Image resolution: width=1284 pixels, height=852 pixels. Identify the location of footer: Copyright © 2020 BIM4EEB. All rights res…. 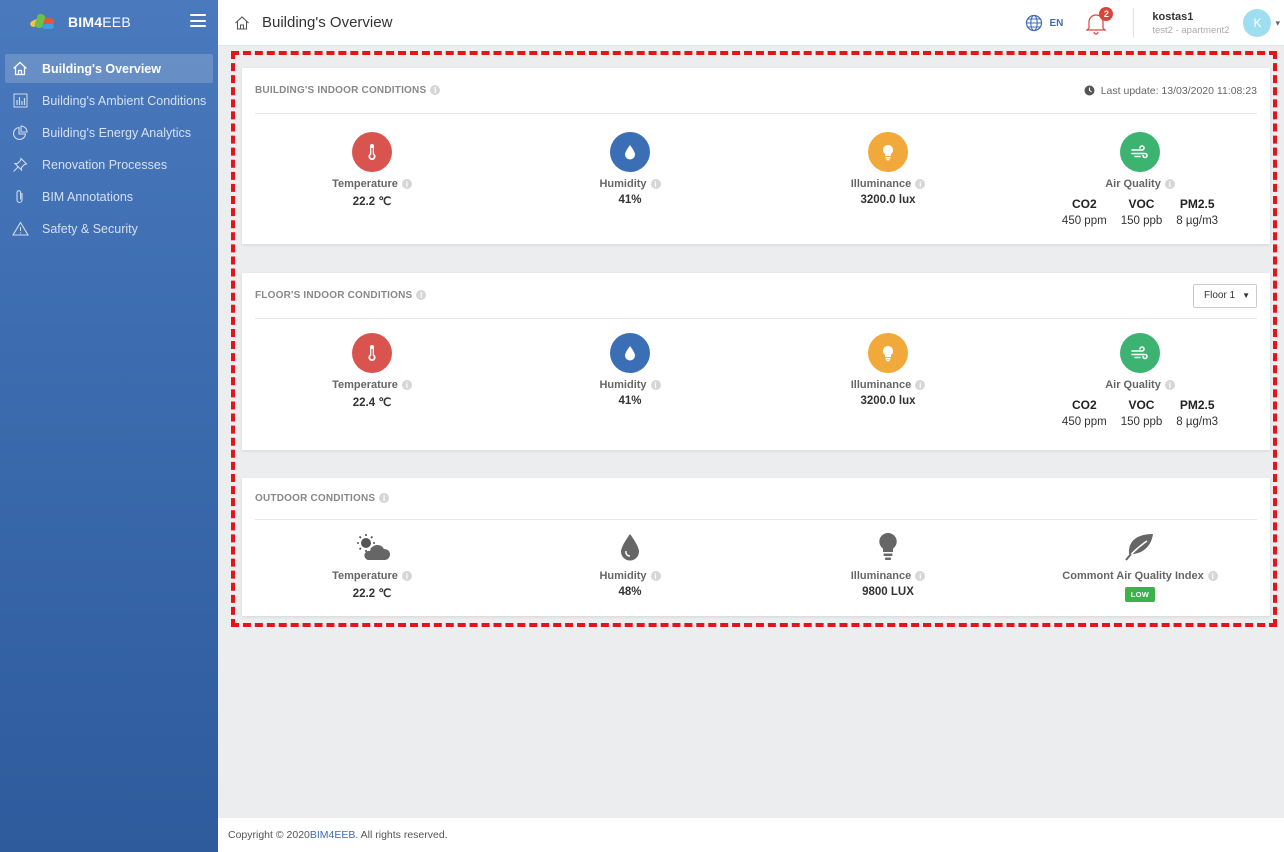
(751, 835).